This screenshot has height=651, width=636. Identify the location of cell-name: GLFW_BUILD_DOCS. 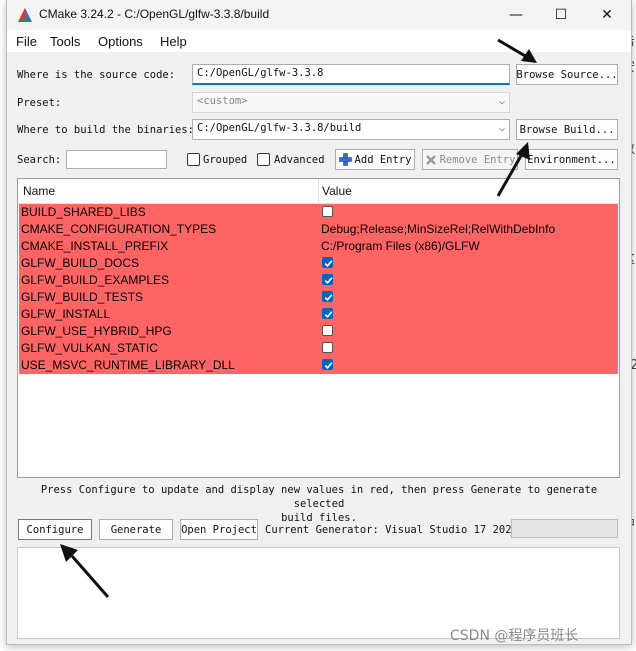
(80, 263).